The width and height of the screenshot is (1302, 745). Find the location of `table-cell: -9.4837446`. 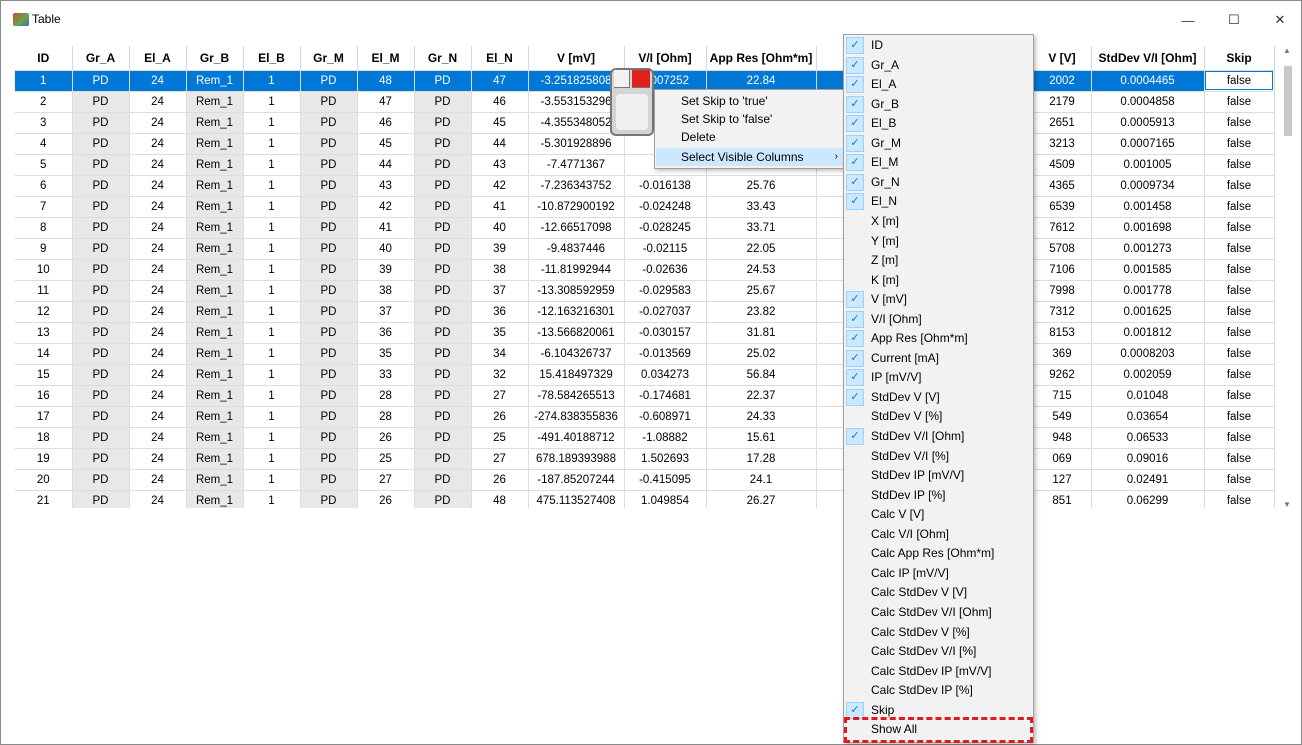

table-cell: -9.4837446 is located at coordinates (576, 249).